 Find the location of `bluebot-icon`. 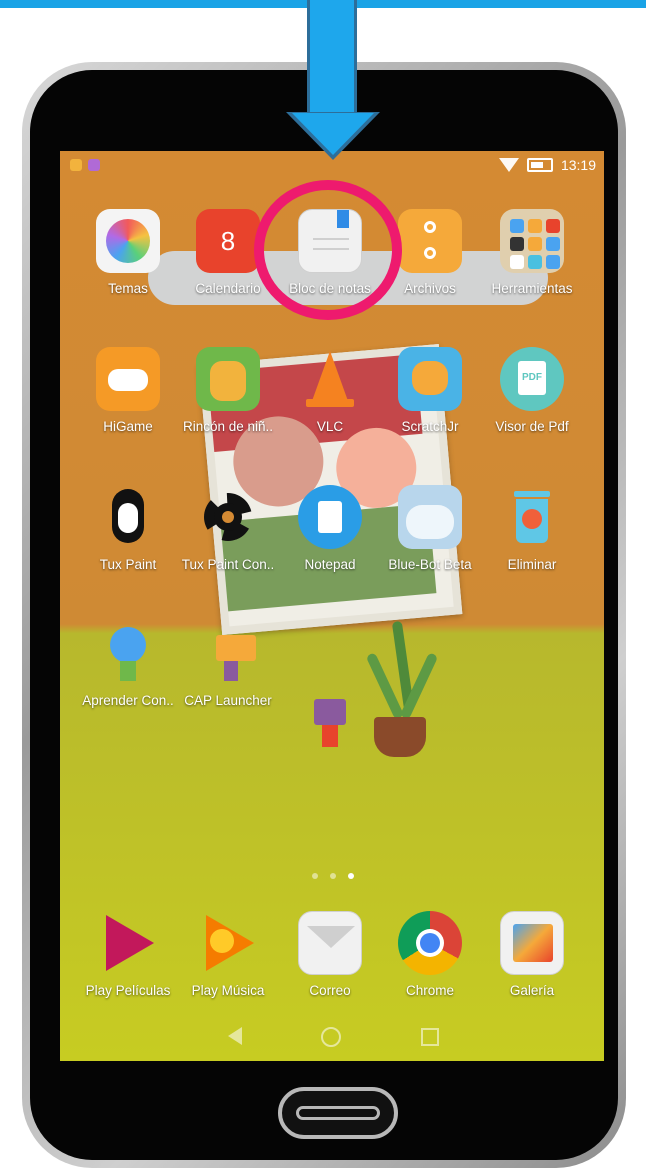

bluebot-icon is located at coordinates (430, 517).